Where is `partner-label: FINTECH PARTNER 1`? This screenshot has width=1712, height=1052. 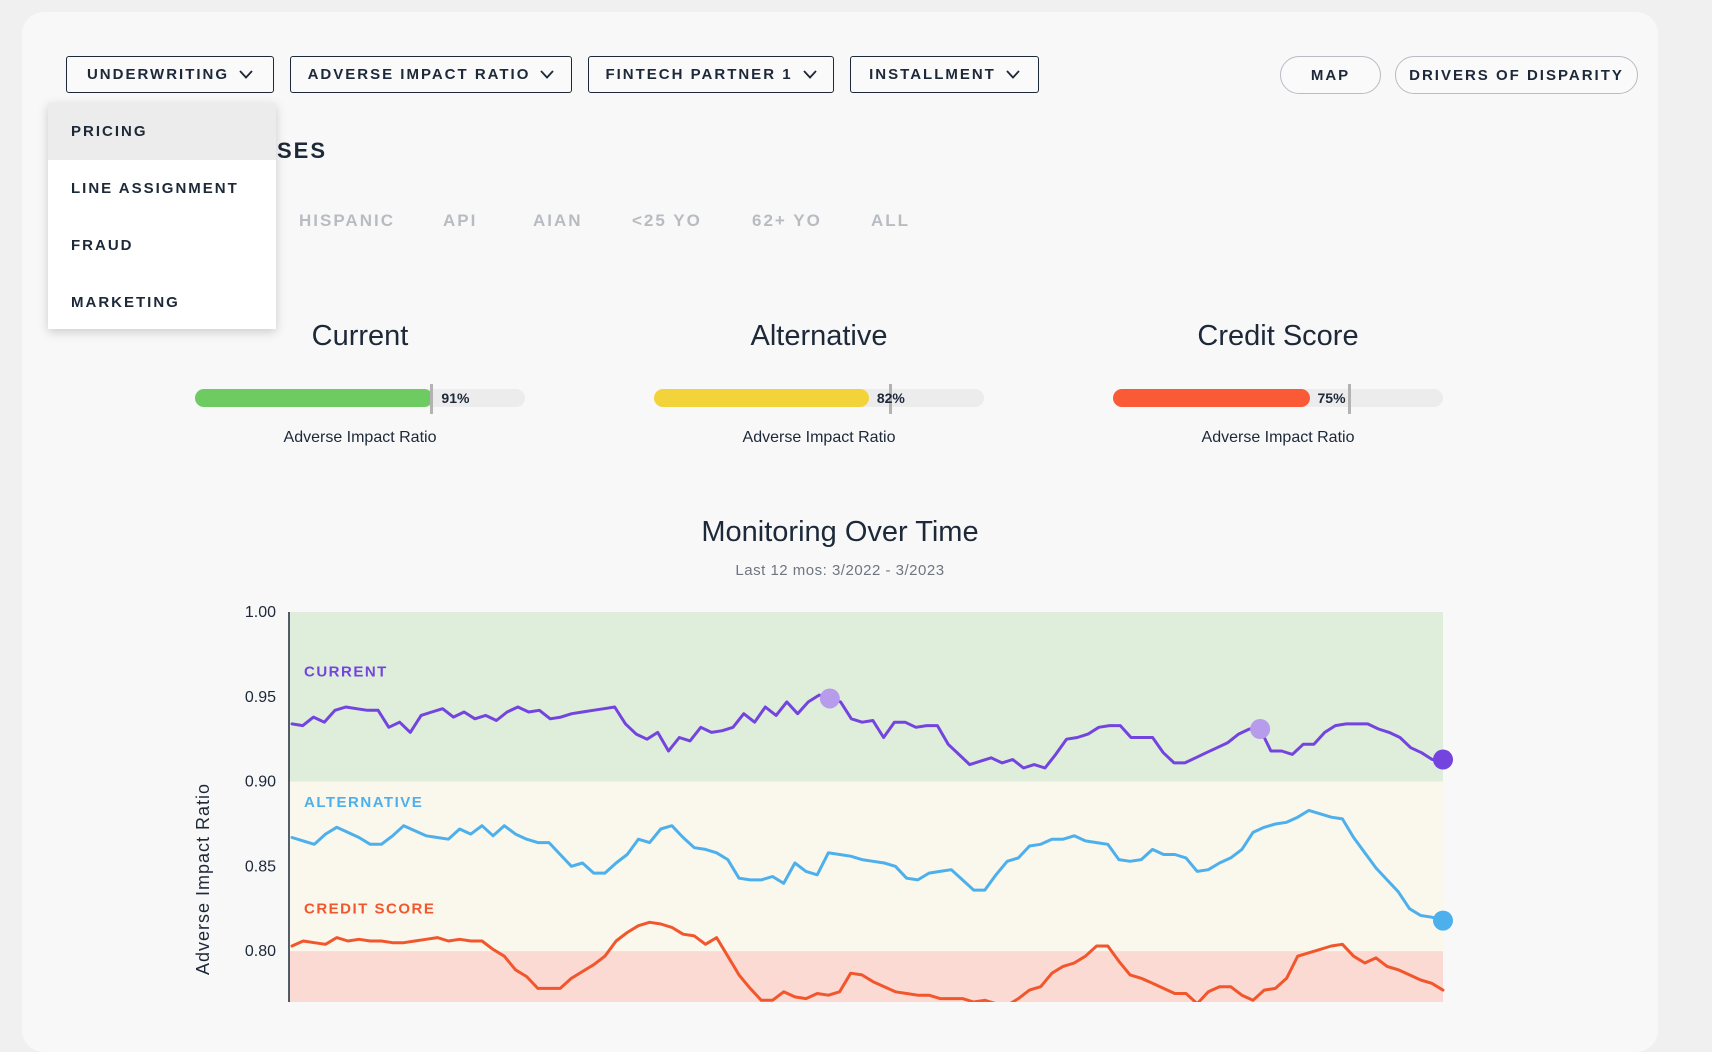
partner-label: FINTECH PARTNER 1 is located at coordinates (699, 74).